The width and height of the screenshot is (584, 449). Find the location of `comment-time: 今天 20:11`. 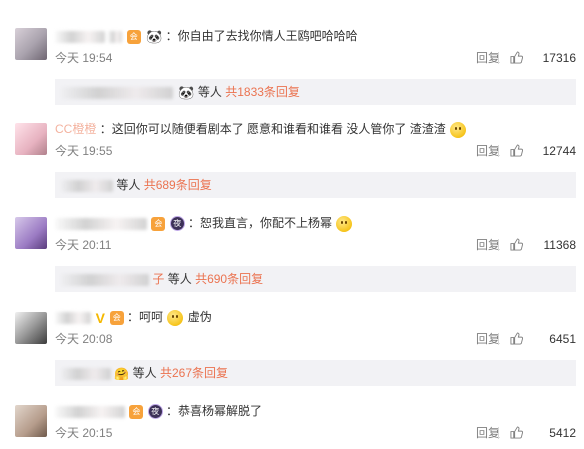

comment-time: 今天 20:11 is located at coordinates (83, 245).